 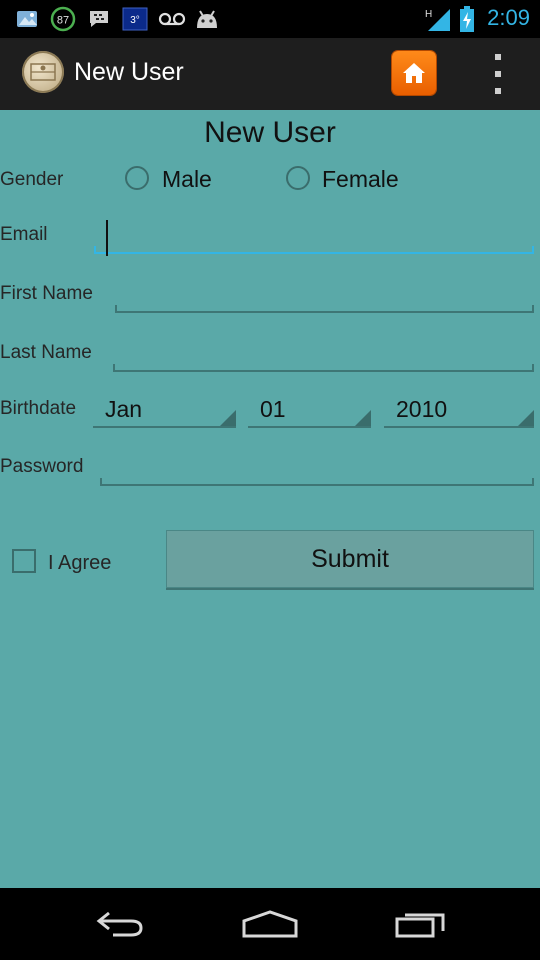 What do you see at coordinates (314, 238) in the screenshot?
I see `email-field` at bounding box center [314, 238].